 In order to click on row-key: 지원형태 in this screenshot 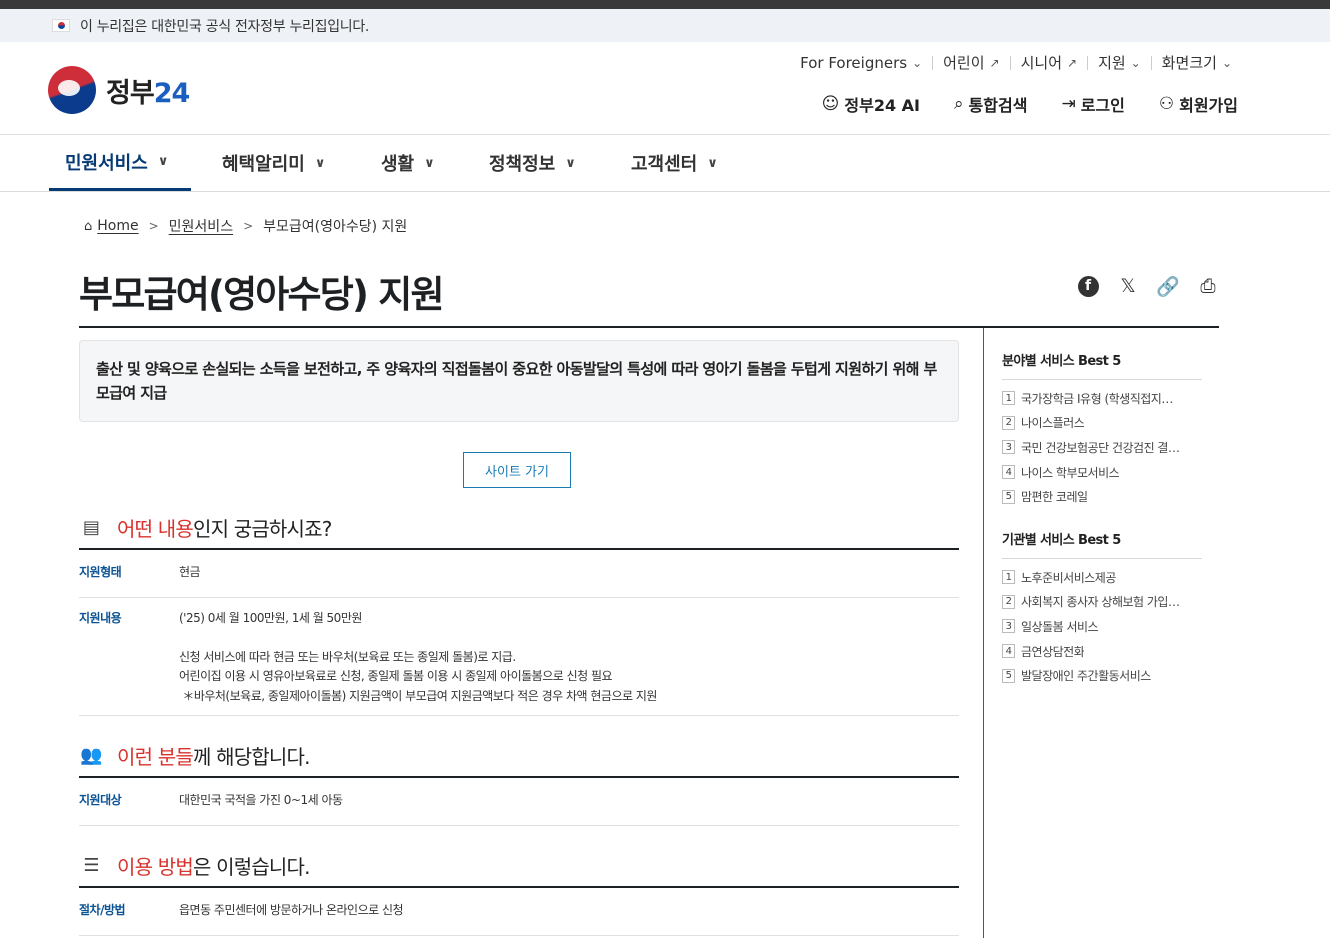, I will do `click(100, 572)`.